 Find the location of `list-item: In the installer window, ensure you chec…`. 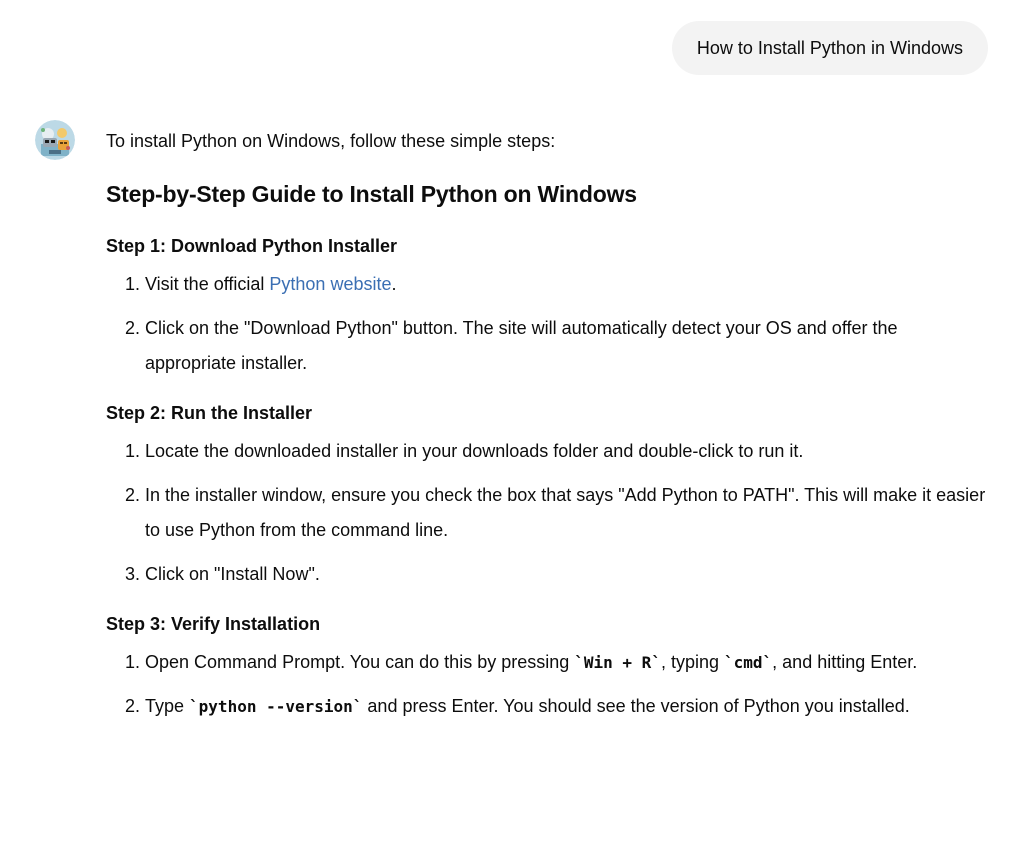

list-item: In the installer window, ensure you chec… is located at coordinates (565, 513).